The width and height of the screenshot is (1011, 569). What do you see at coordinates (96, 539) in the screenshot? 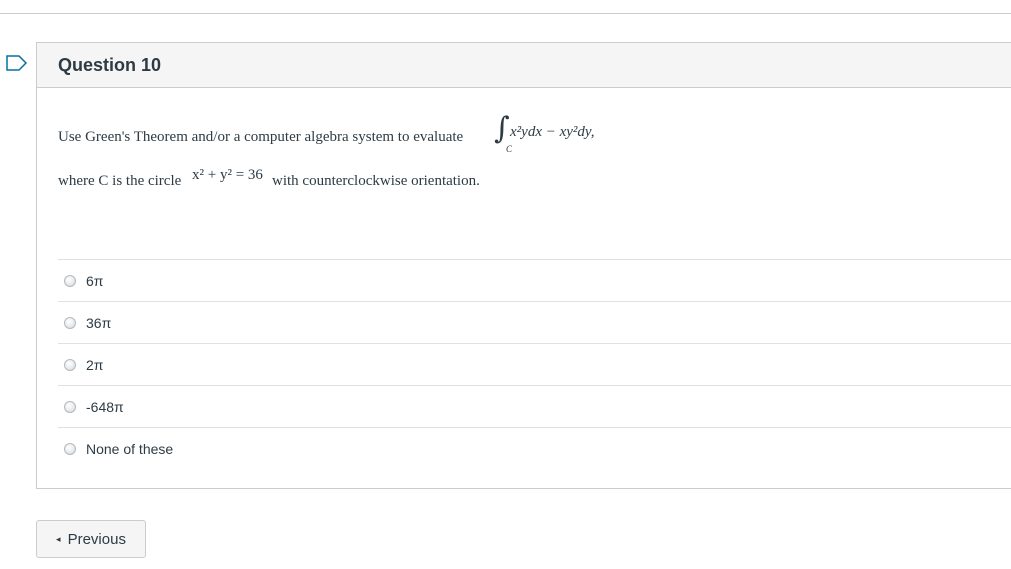
I see `previous-label: Previous` at bounding box center [96, 539].